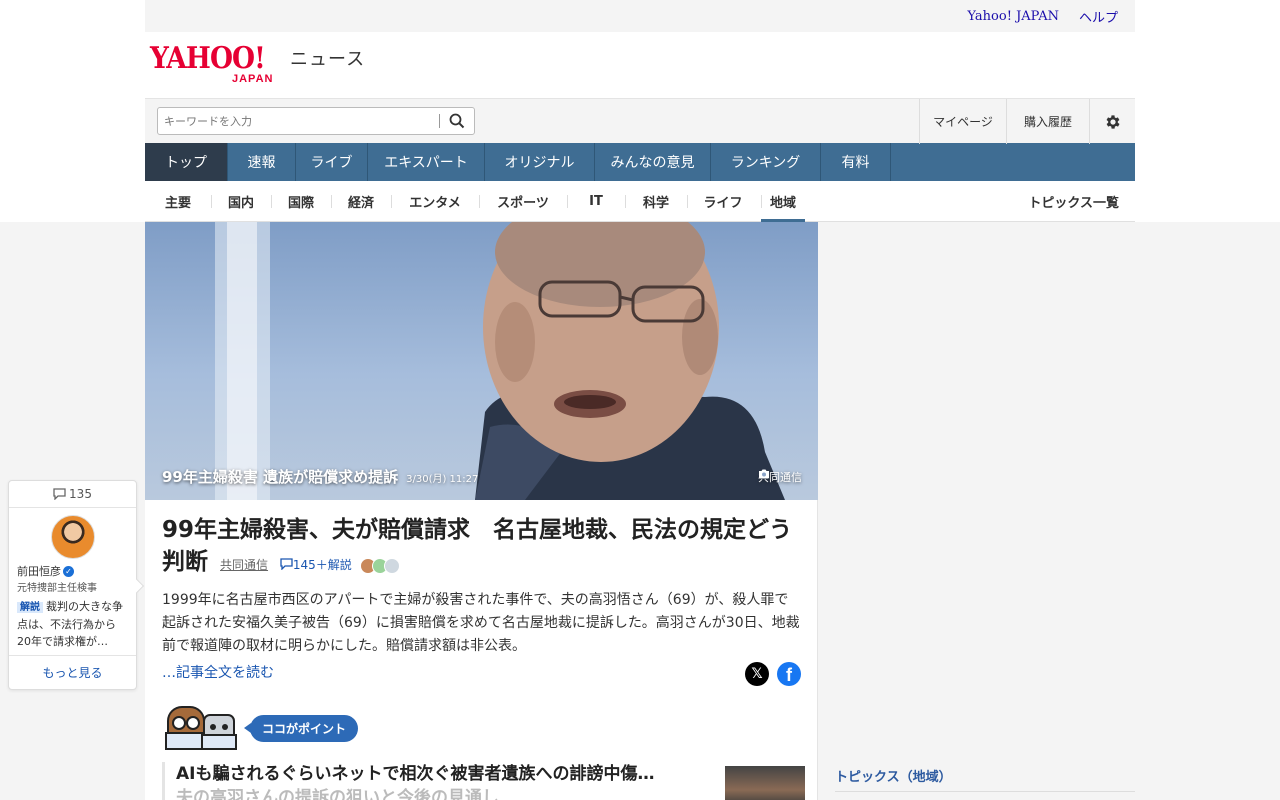 Image resolution: width=1280 pixels, height=800 pixels. I want to click on search-icon, so click(457, 121).